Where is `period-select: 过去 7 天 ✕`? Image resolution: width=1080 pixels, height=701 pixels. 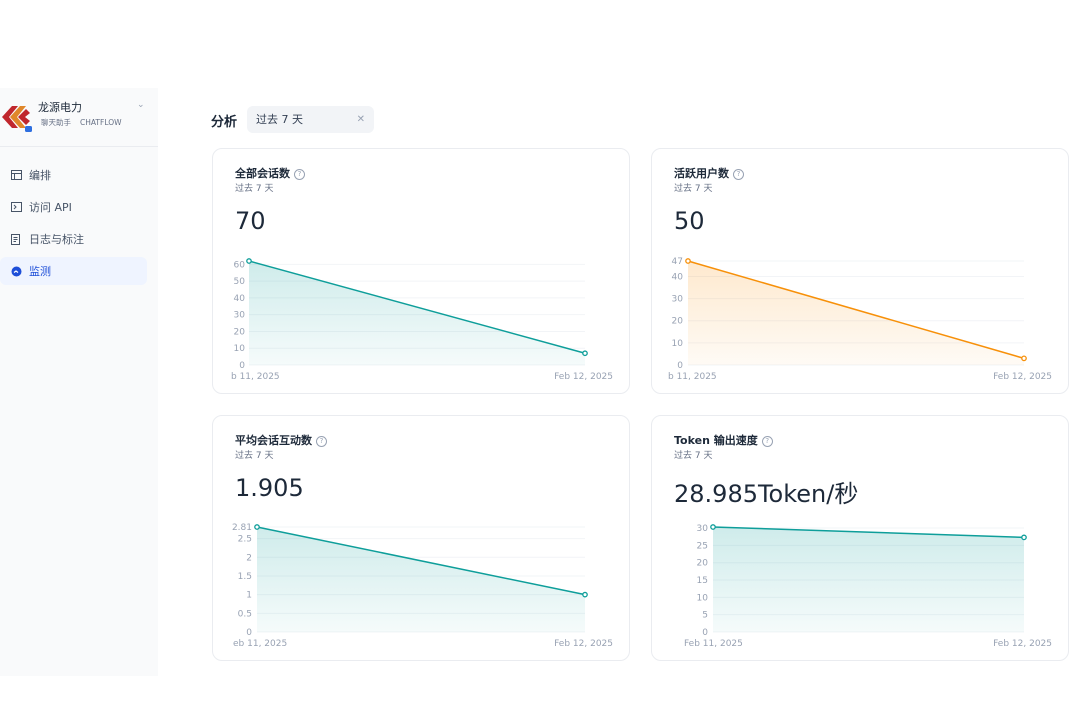 period-select: 过去 7 天 ✕ is located at coordinates (310, 119).